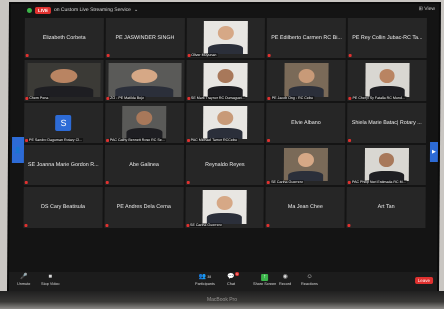  I want to click on participant-name: PE Andres Dela Cerna, so click(143, 207).